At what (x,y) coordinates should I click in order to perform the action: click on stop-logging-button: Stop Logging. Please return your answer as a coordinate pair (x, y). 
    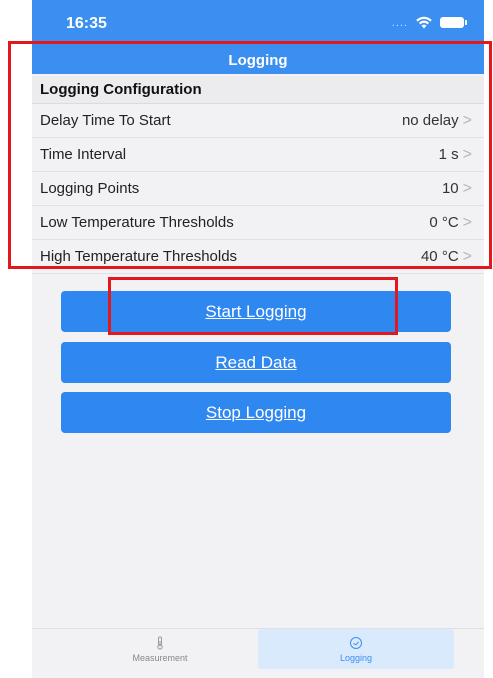
    Looking at the image, I should click on (256, 412).